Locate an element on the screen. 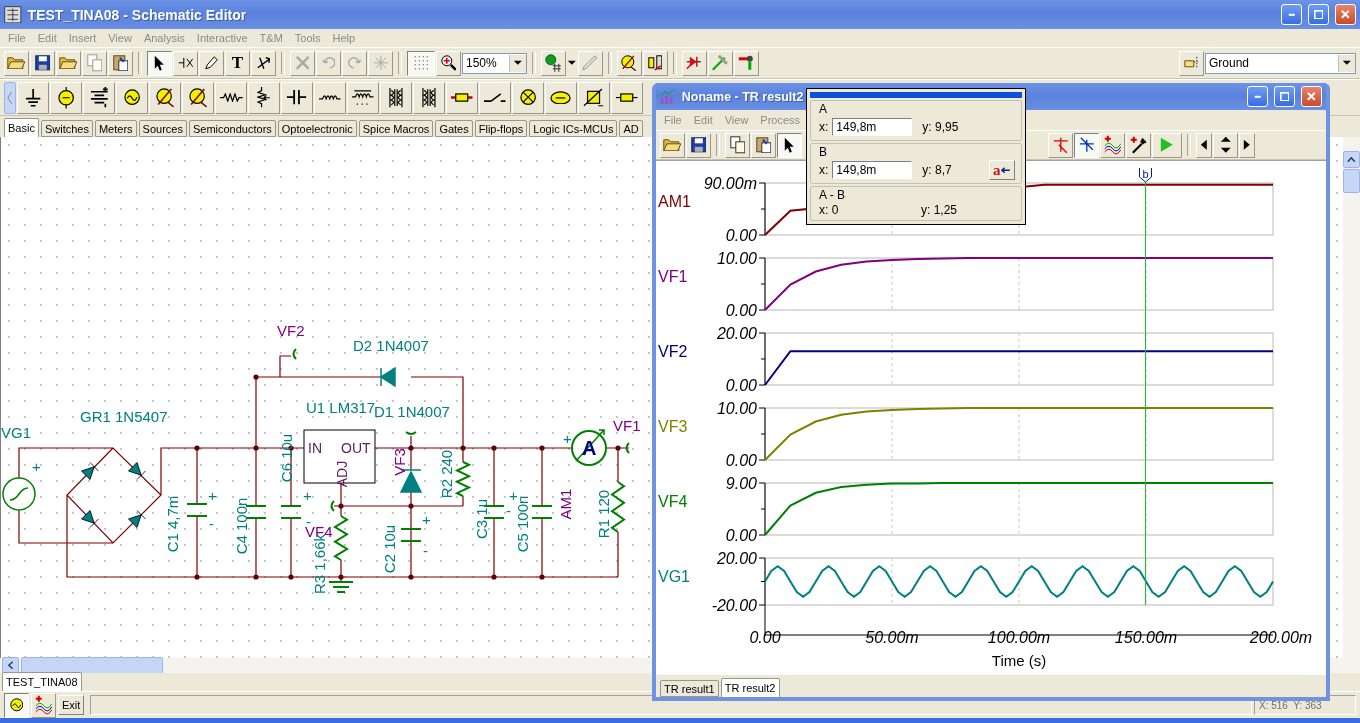  trace-label: AM1 is located at coordinates (674, 201).